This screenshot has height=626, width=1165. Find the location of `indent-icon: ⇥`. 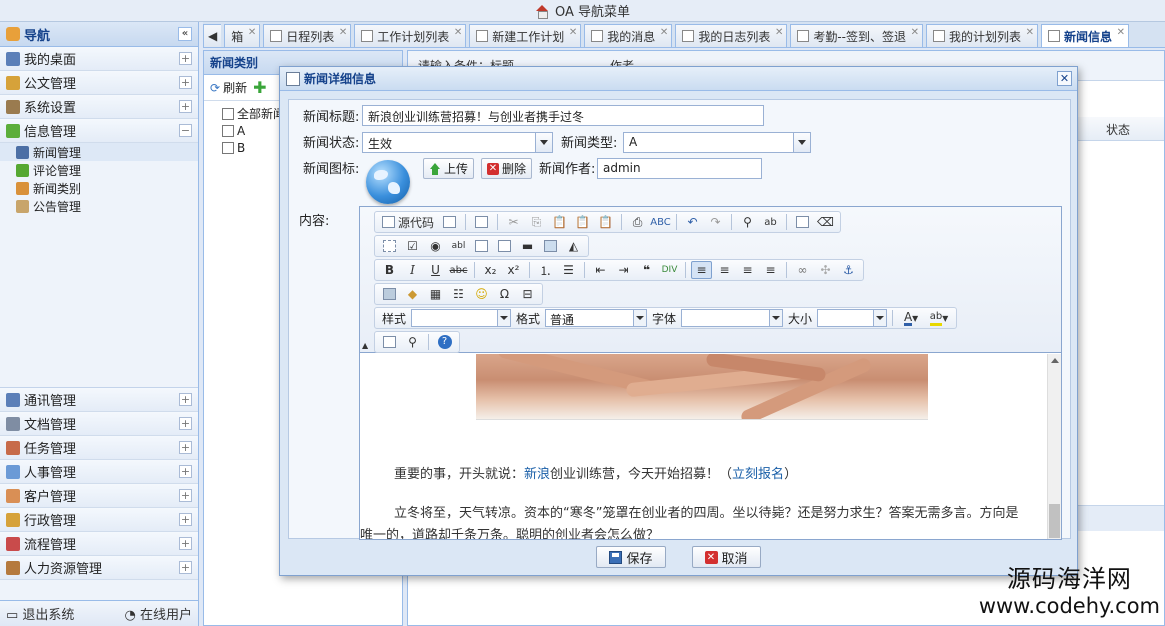

indent-icon: ⇥ is located at coordinates (623, 270).